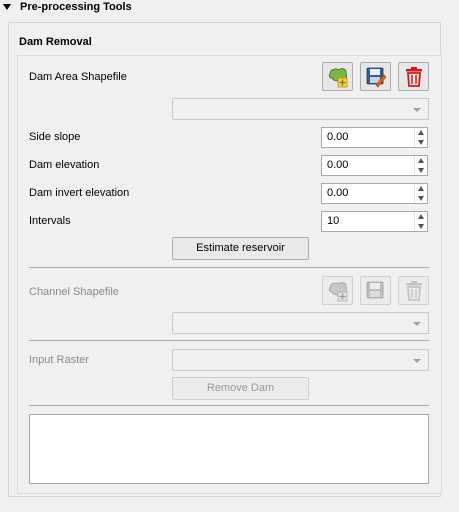 The width and height of the screenshot is (459, 512). Describe the element at coordinates (374, 221) in the screenshot. I see `intervals-spinbox: 10` at that location.